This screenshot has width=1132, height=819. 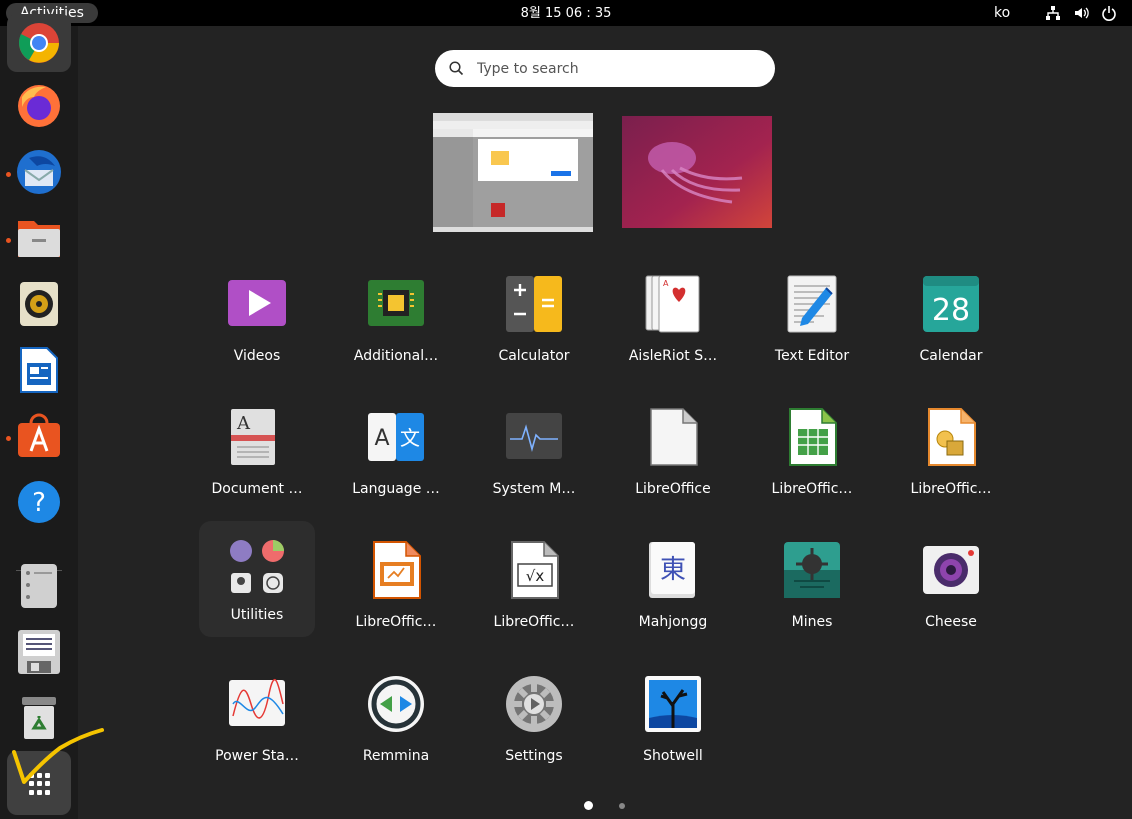 I want to click on app-calculator: Calculator, so click(x=534, y=320).